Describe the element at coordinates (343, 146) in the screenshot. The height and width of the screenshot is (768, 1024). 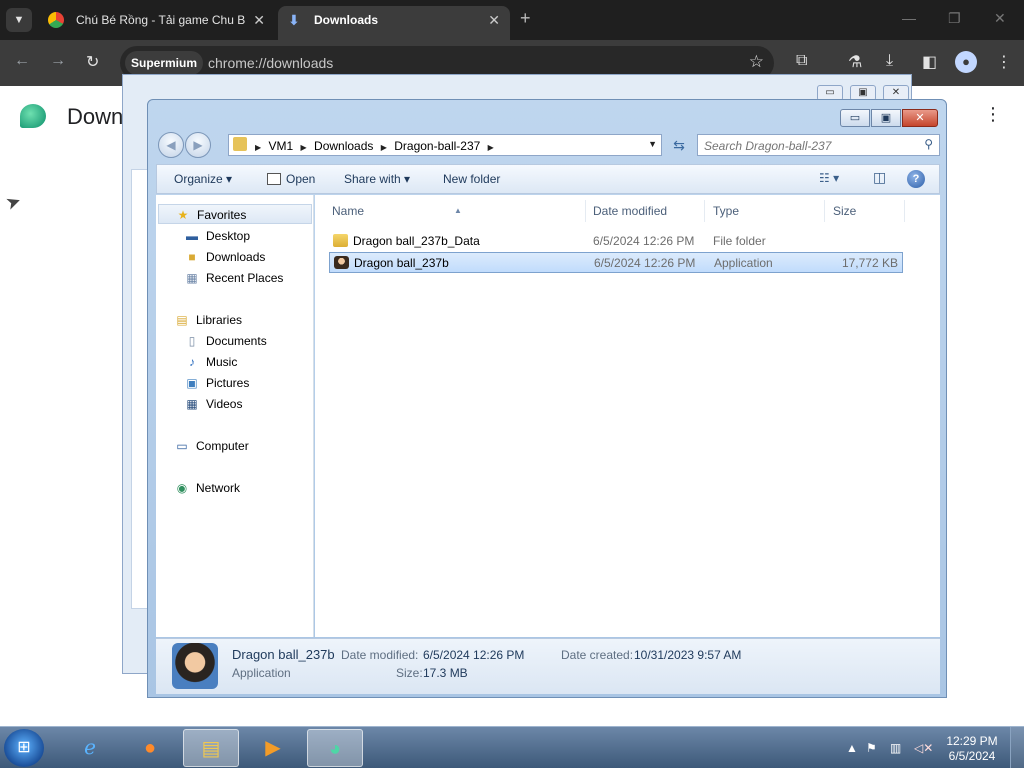
I see `breadcrumb-downloads: Downloads` at that location.